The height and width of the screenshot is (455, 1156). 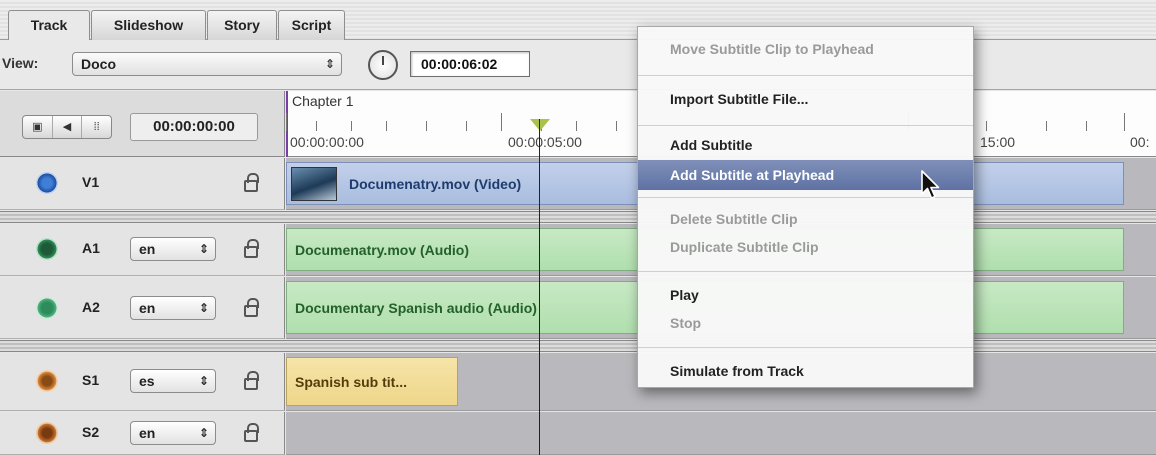 I want to click on clip-label: Documentary Spanish audio (Audio), so click(x=416, y=307).